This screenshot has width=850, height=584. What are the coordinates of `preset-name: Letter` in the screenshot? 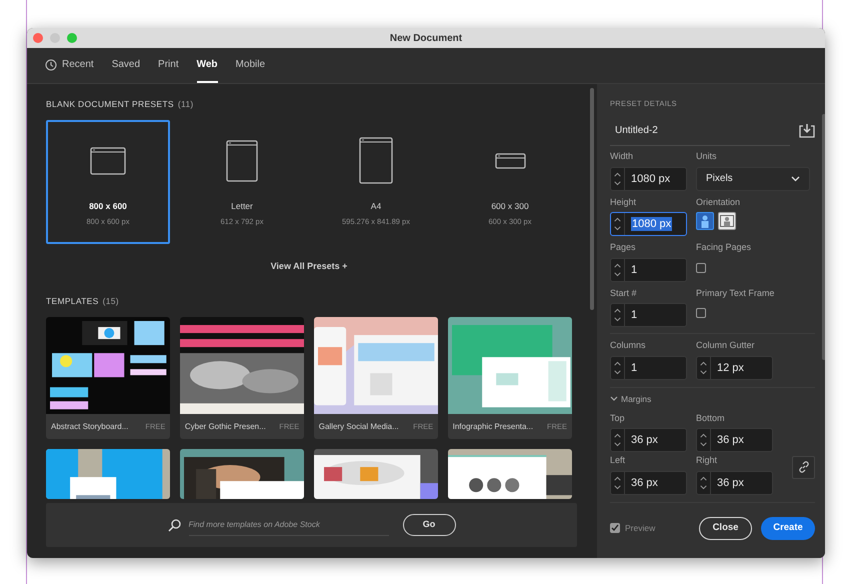 It's located at (242, 206).